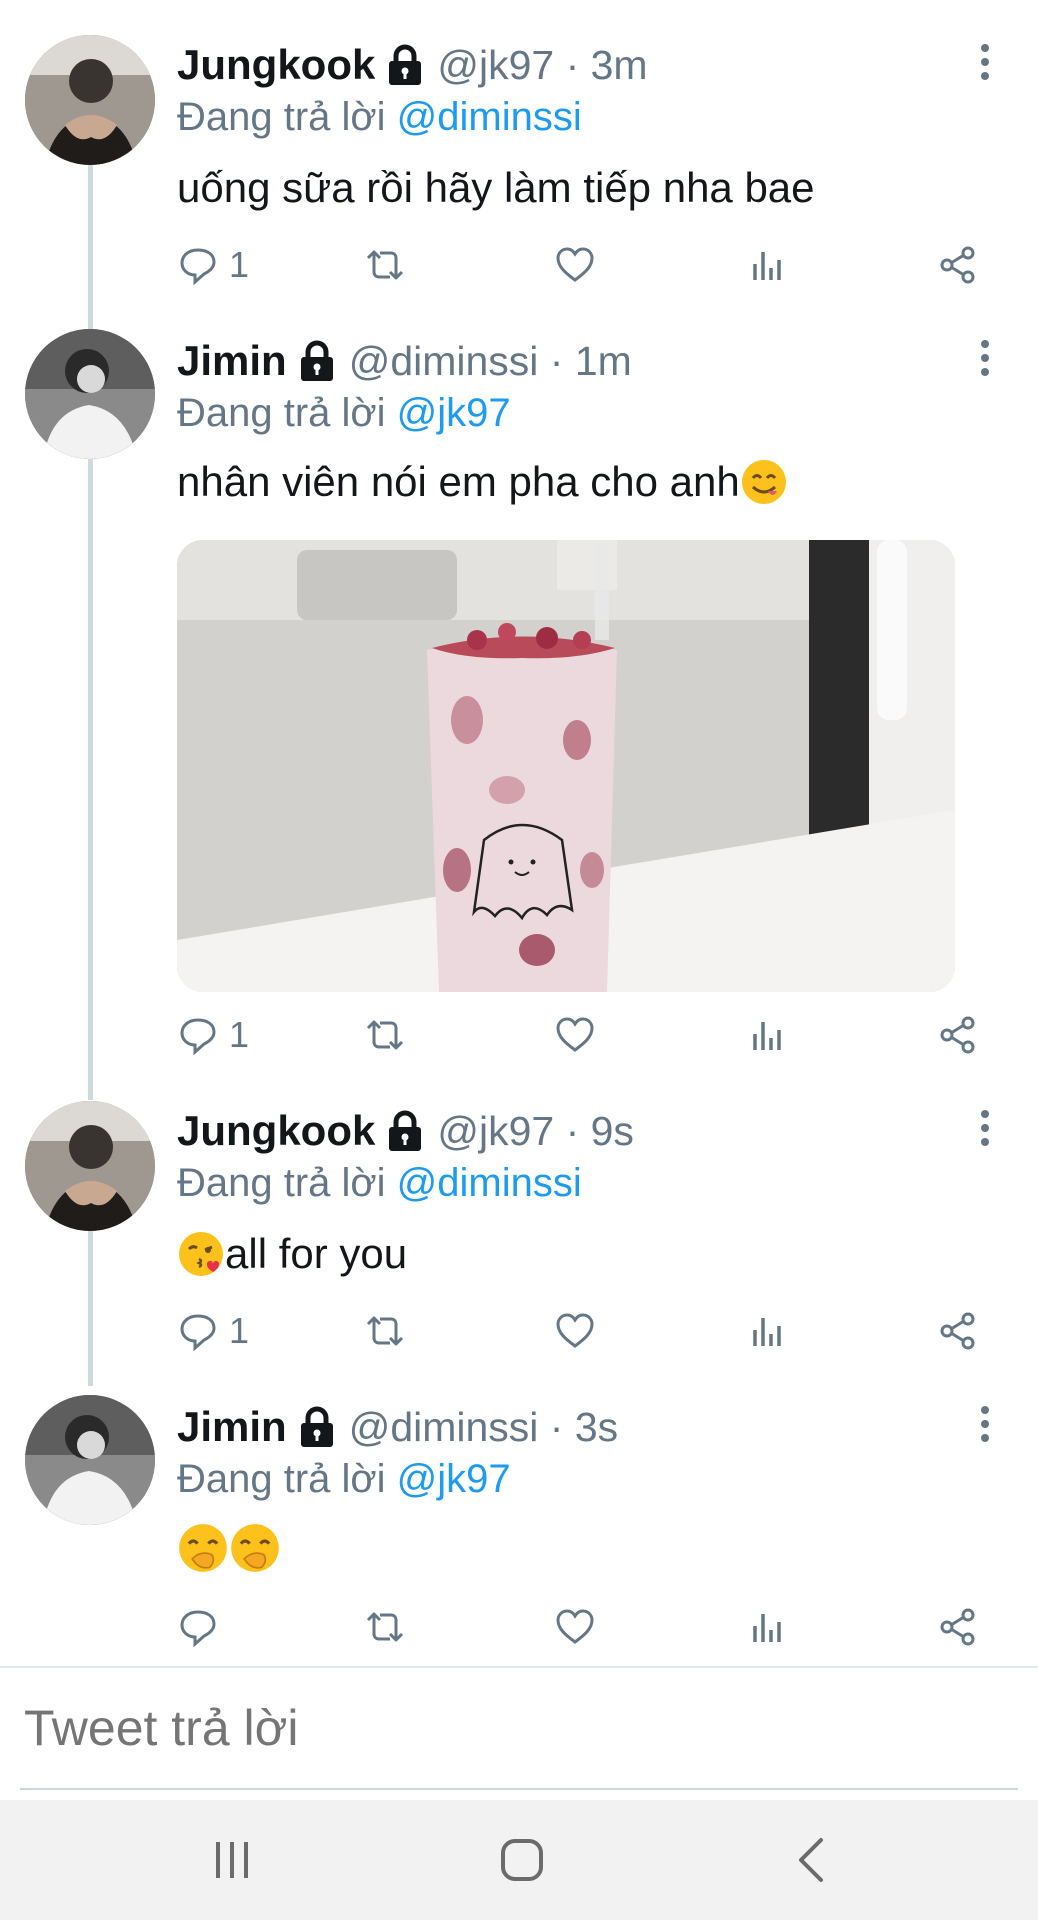 The width and height of the screenshot is (1038, 1920). Describe the element at coordinates (229, 1550) in the screenshot. I see `tweet-text` at that location.